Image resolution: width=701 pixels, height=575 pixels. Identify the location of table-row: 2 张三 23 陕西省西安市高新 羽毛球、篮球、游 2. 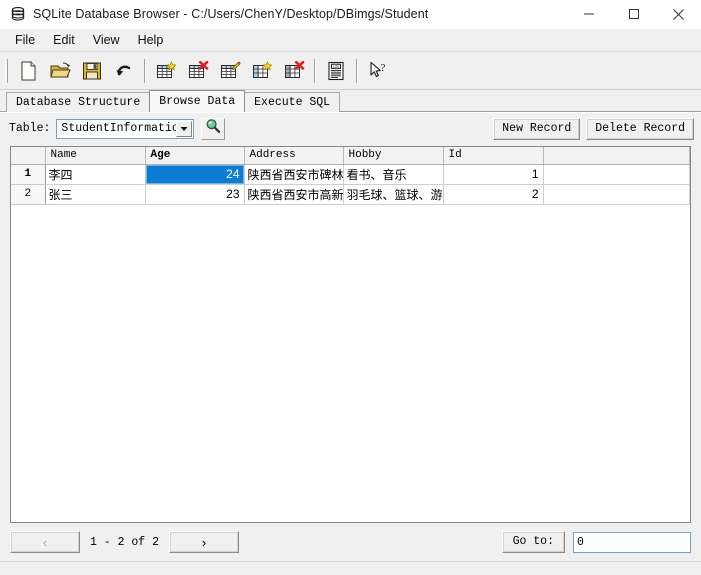
(350, 194).